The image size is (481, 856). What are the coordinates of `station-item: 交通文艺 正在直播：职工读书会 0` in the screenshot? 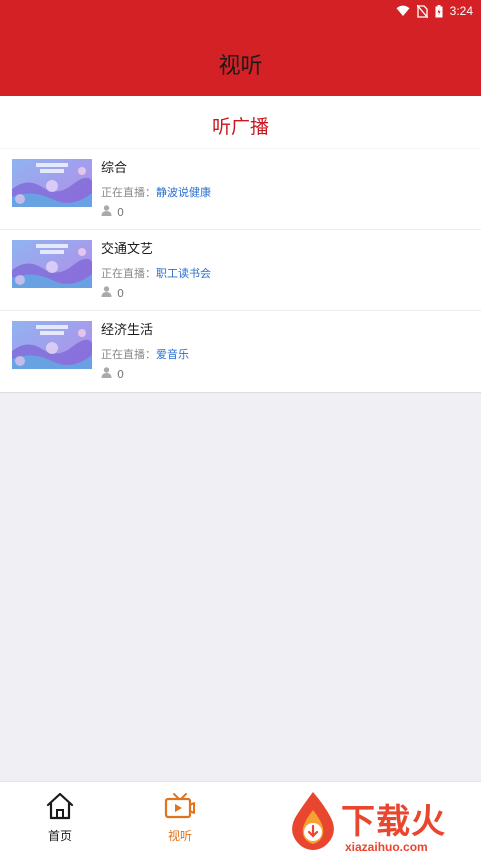 It's located at (240, 269).